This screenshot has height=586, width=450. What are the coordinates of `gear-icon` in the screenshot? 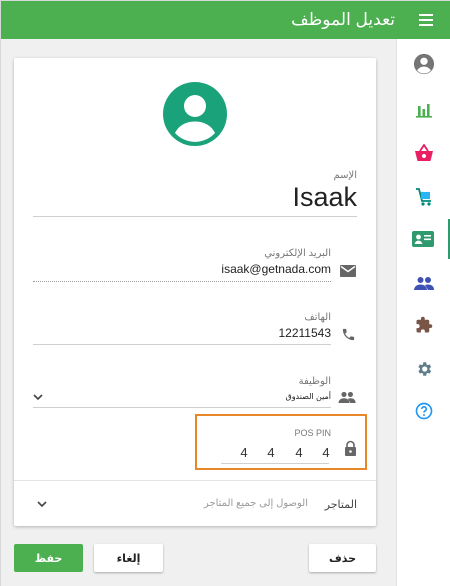 It's located at (425, 369).